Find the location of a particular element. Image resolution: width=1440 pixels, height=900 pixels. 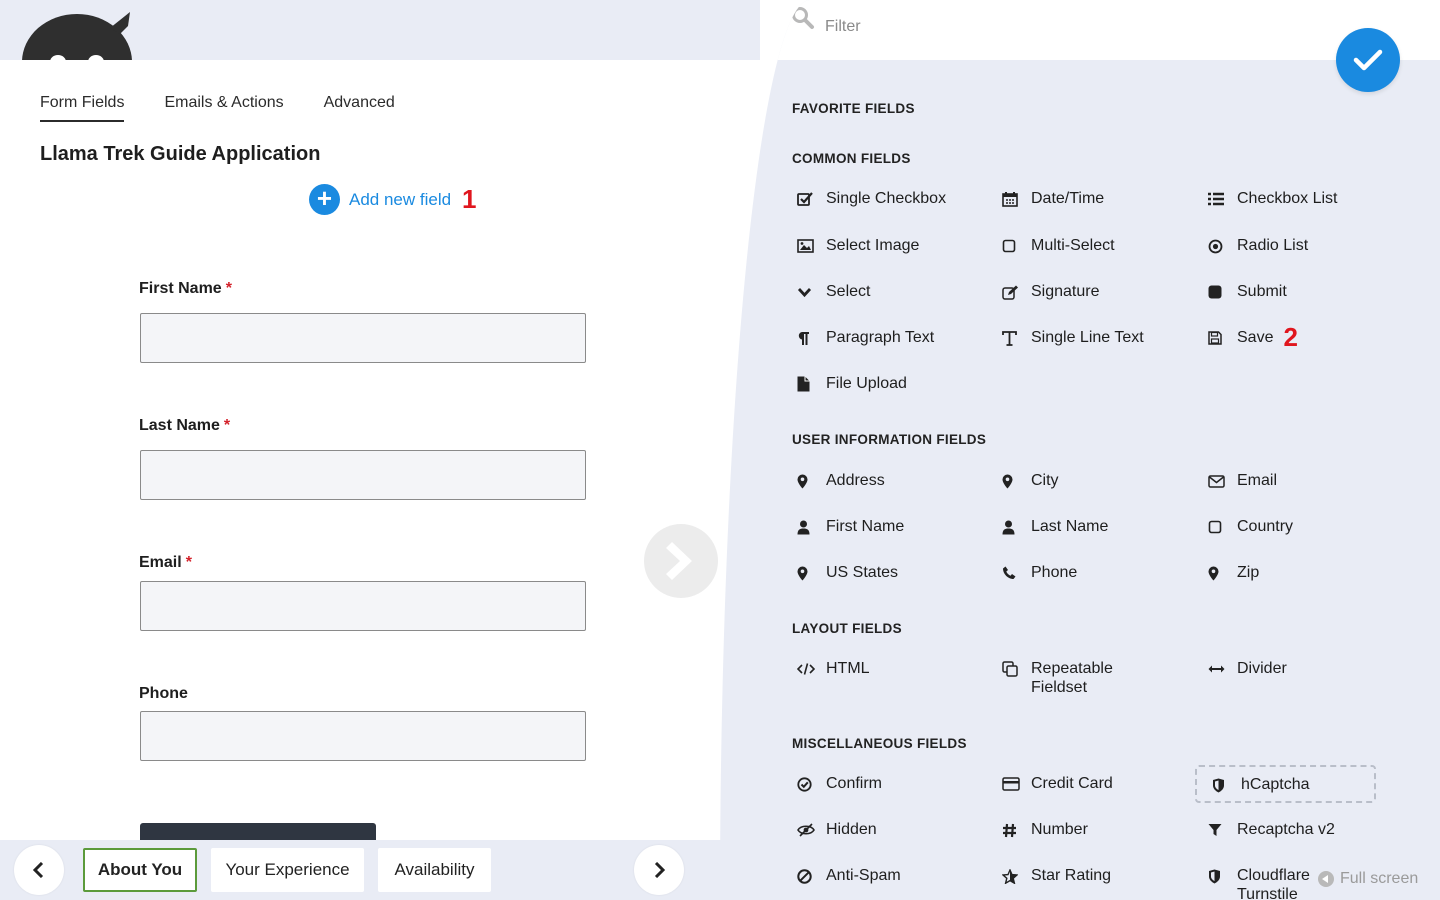

next-page-button is located at coordinates (659, 870).